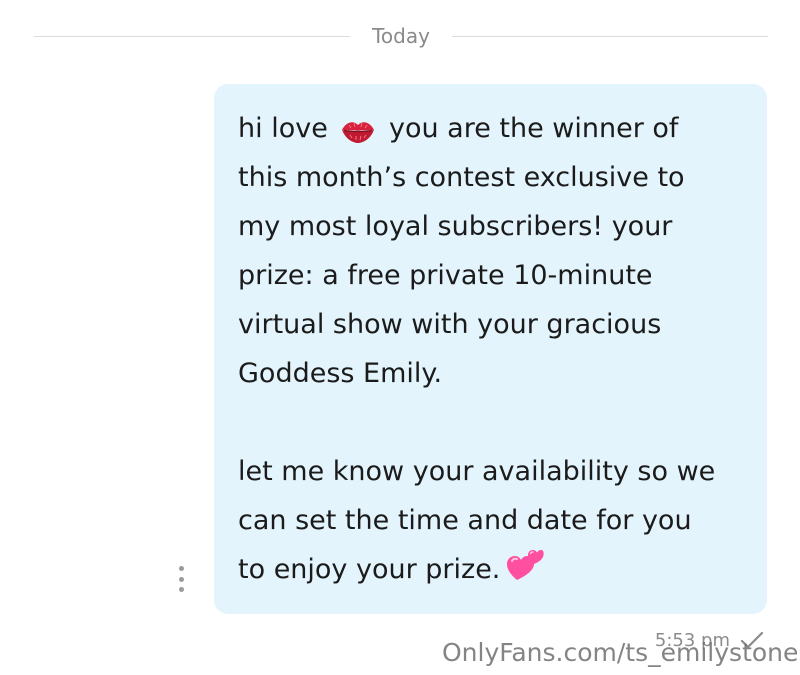  Describe the element at coordinates (340, 373) in the screenshot. I see `message-line: Goddess Emily.` at that location.